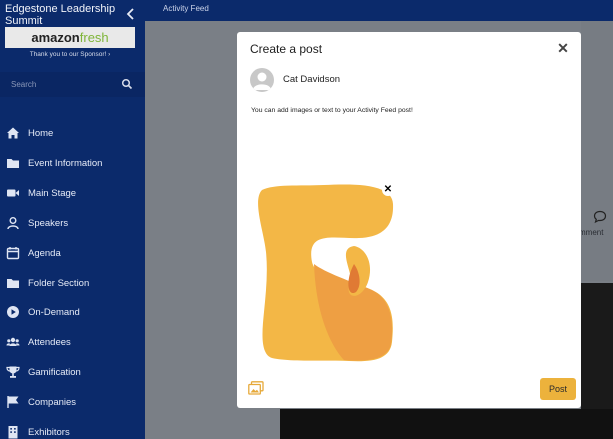  I want to click on sidebar-item-gamification: Gamification, so click(72, 372).